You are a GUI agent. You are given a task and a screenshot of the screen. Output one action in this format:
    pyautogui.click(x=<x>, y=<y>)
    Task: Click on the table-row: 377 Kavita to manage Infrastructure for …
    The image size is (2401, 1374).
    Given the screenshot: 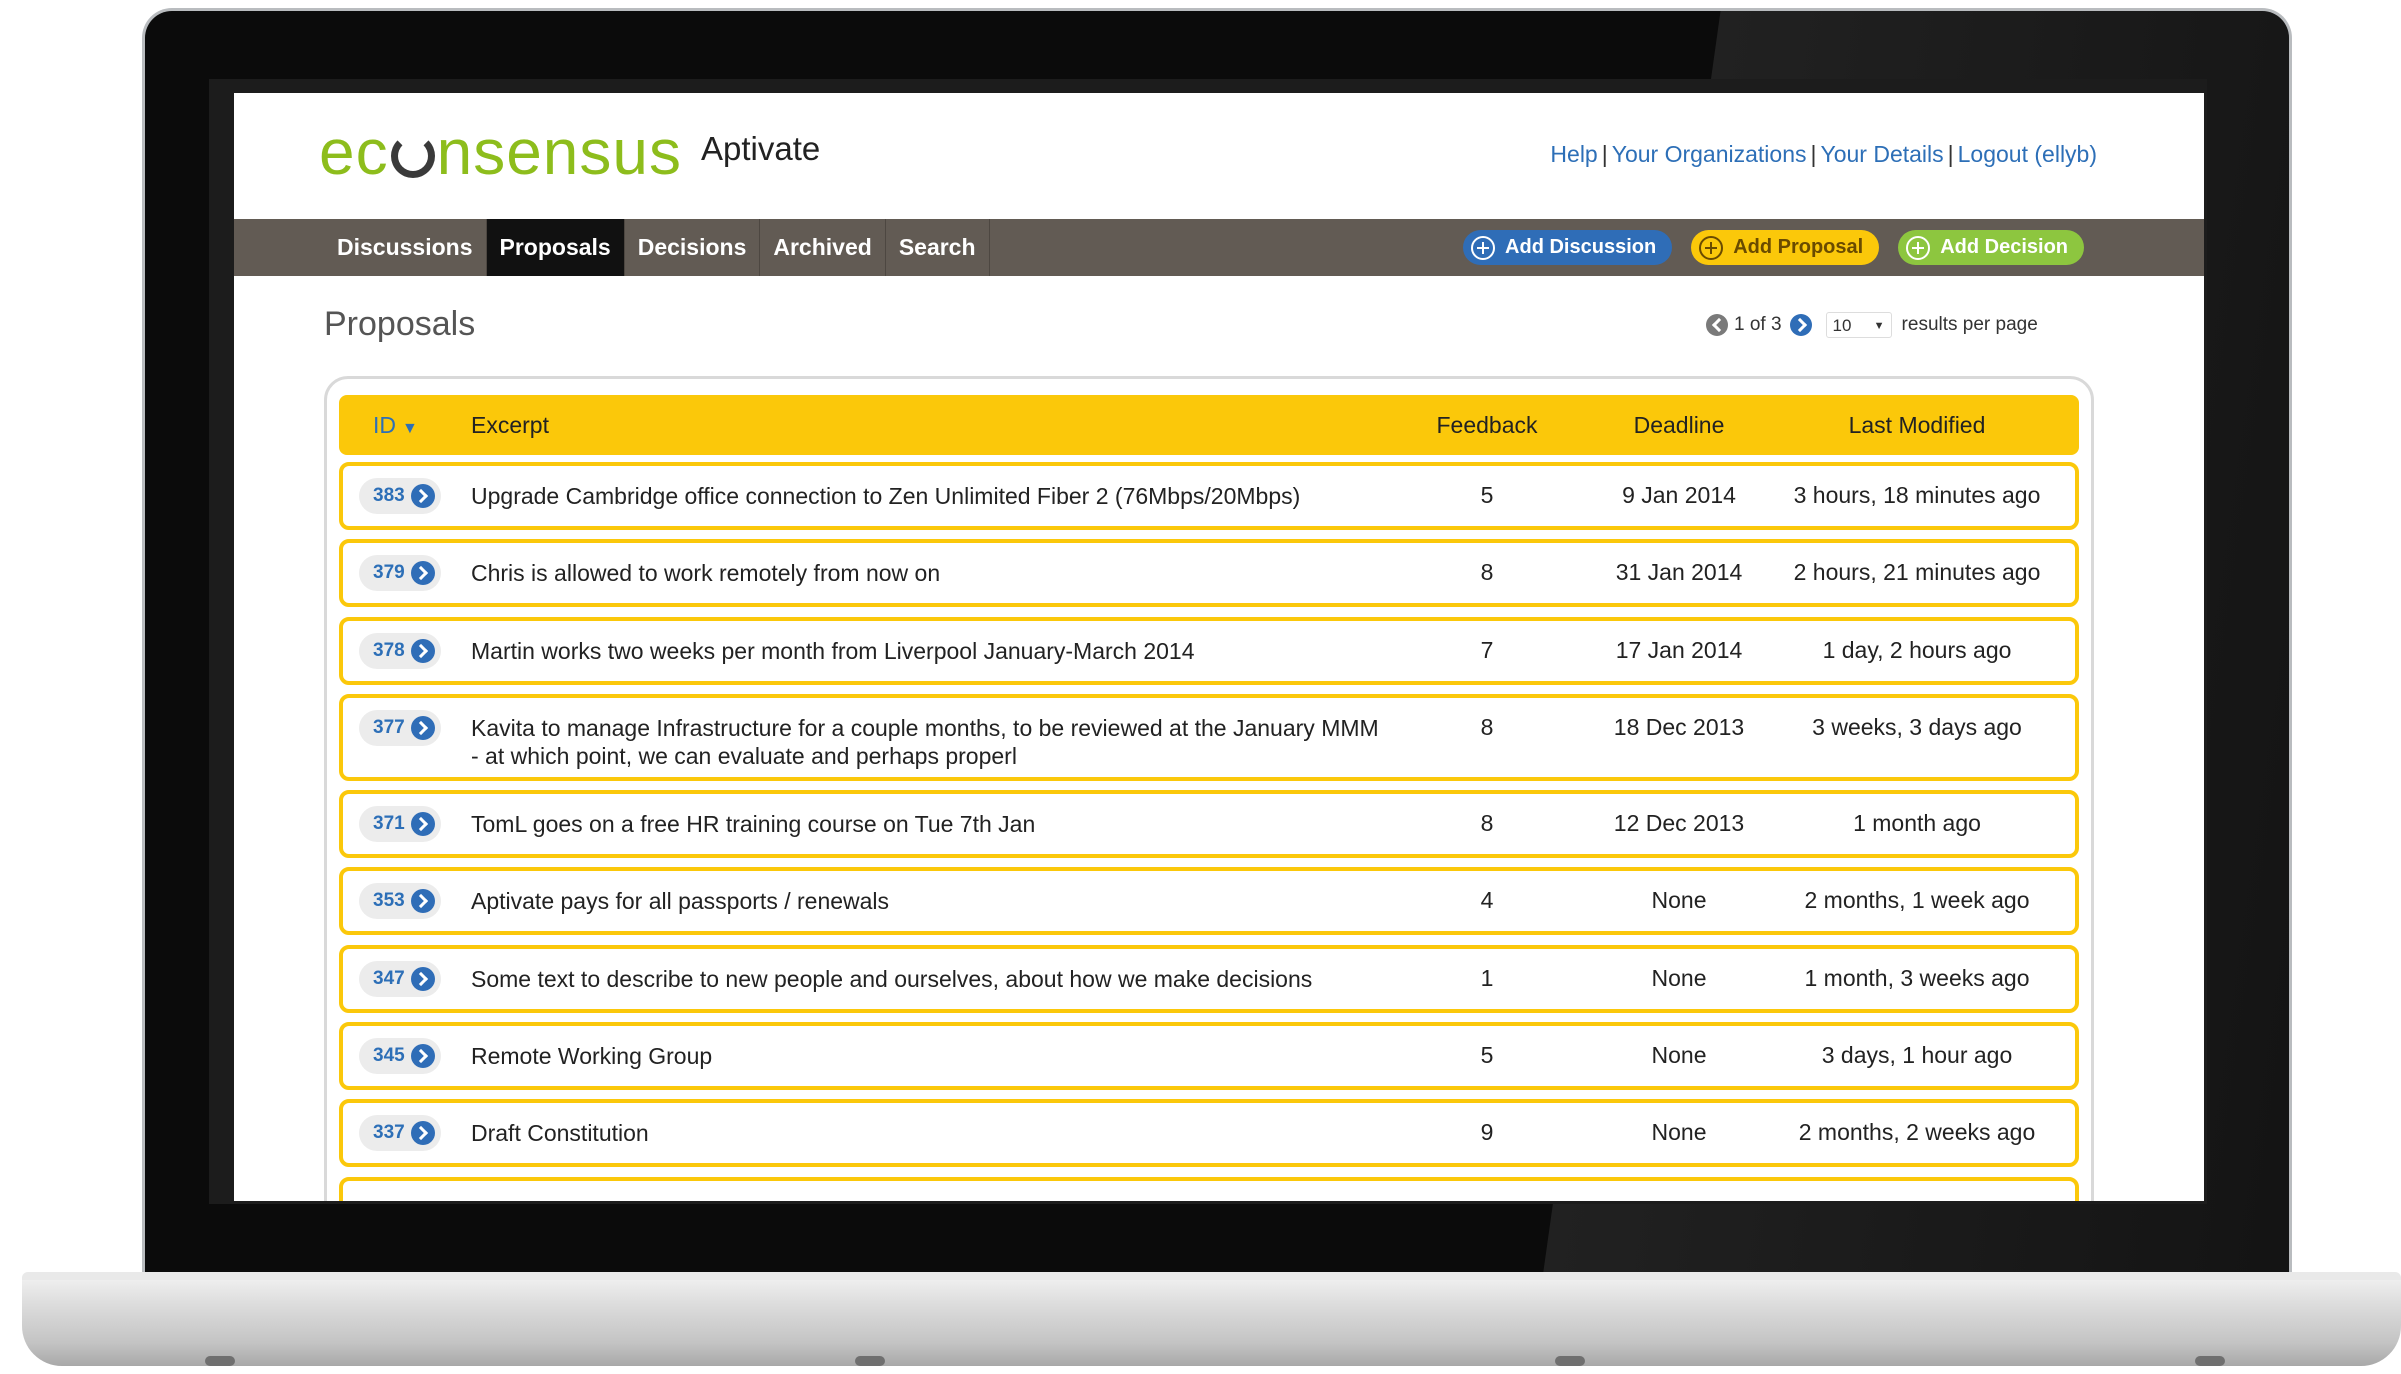 What is the action you would take?
    pyautogui.click(x=1209, y=737)
    